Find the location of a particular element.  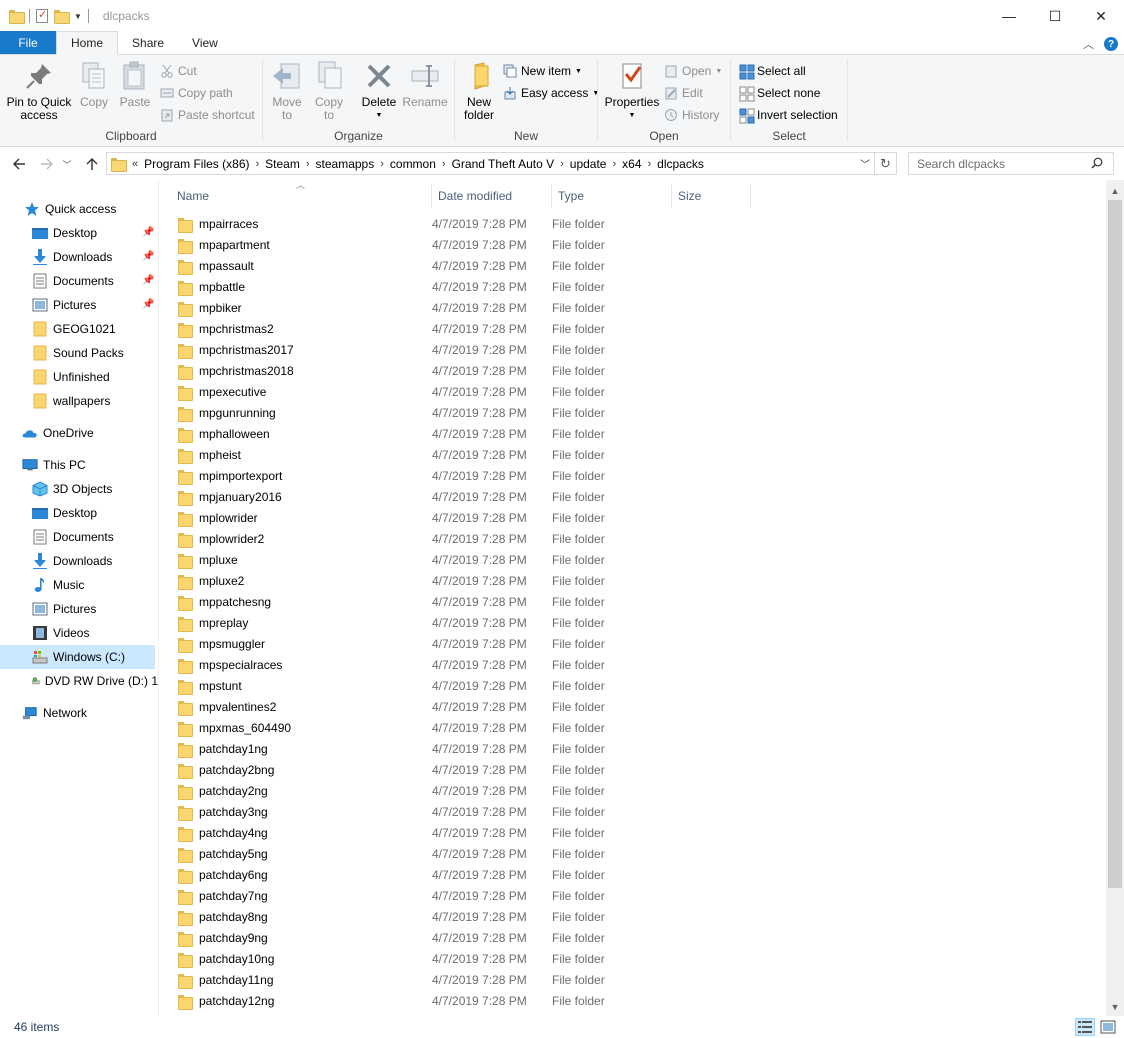

new-folder-button: New folder is located at coordinates (479, 91).